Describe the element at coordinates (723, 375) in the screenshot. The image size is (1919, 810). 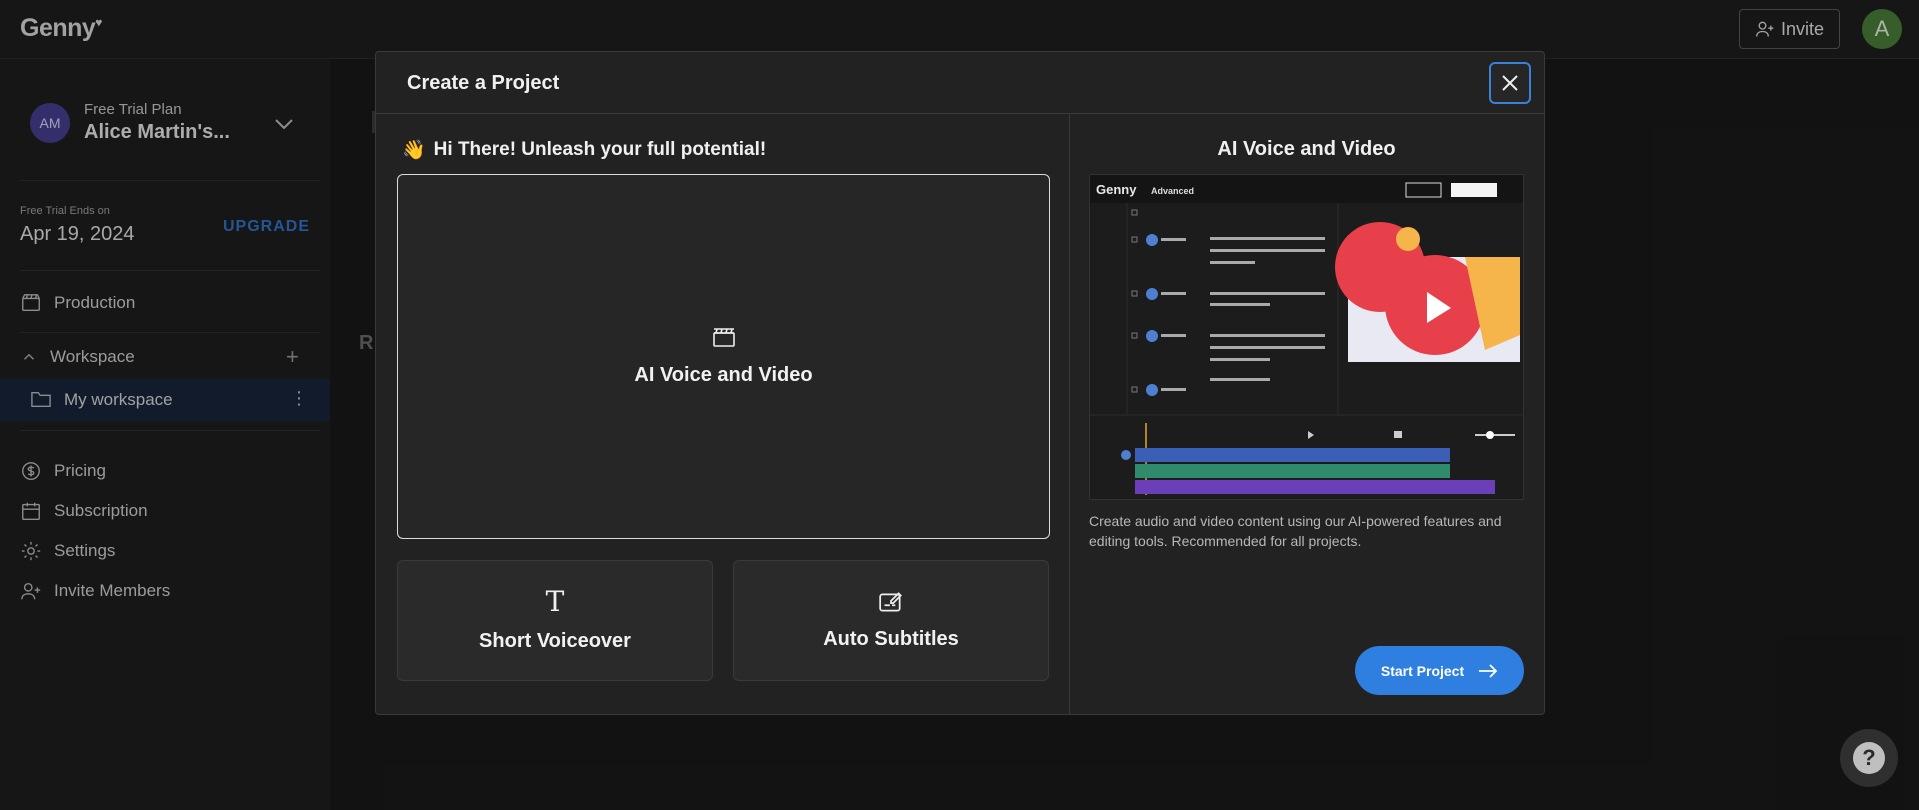
I see `option-label: AI Voice and Video` at that location.